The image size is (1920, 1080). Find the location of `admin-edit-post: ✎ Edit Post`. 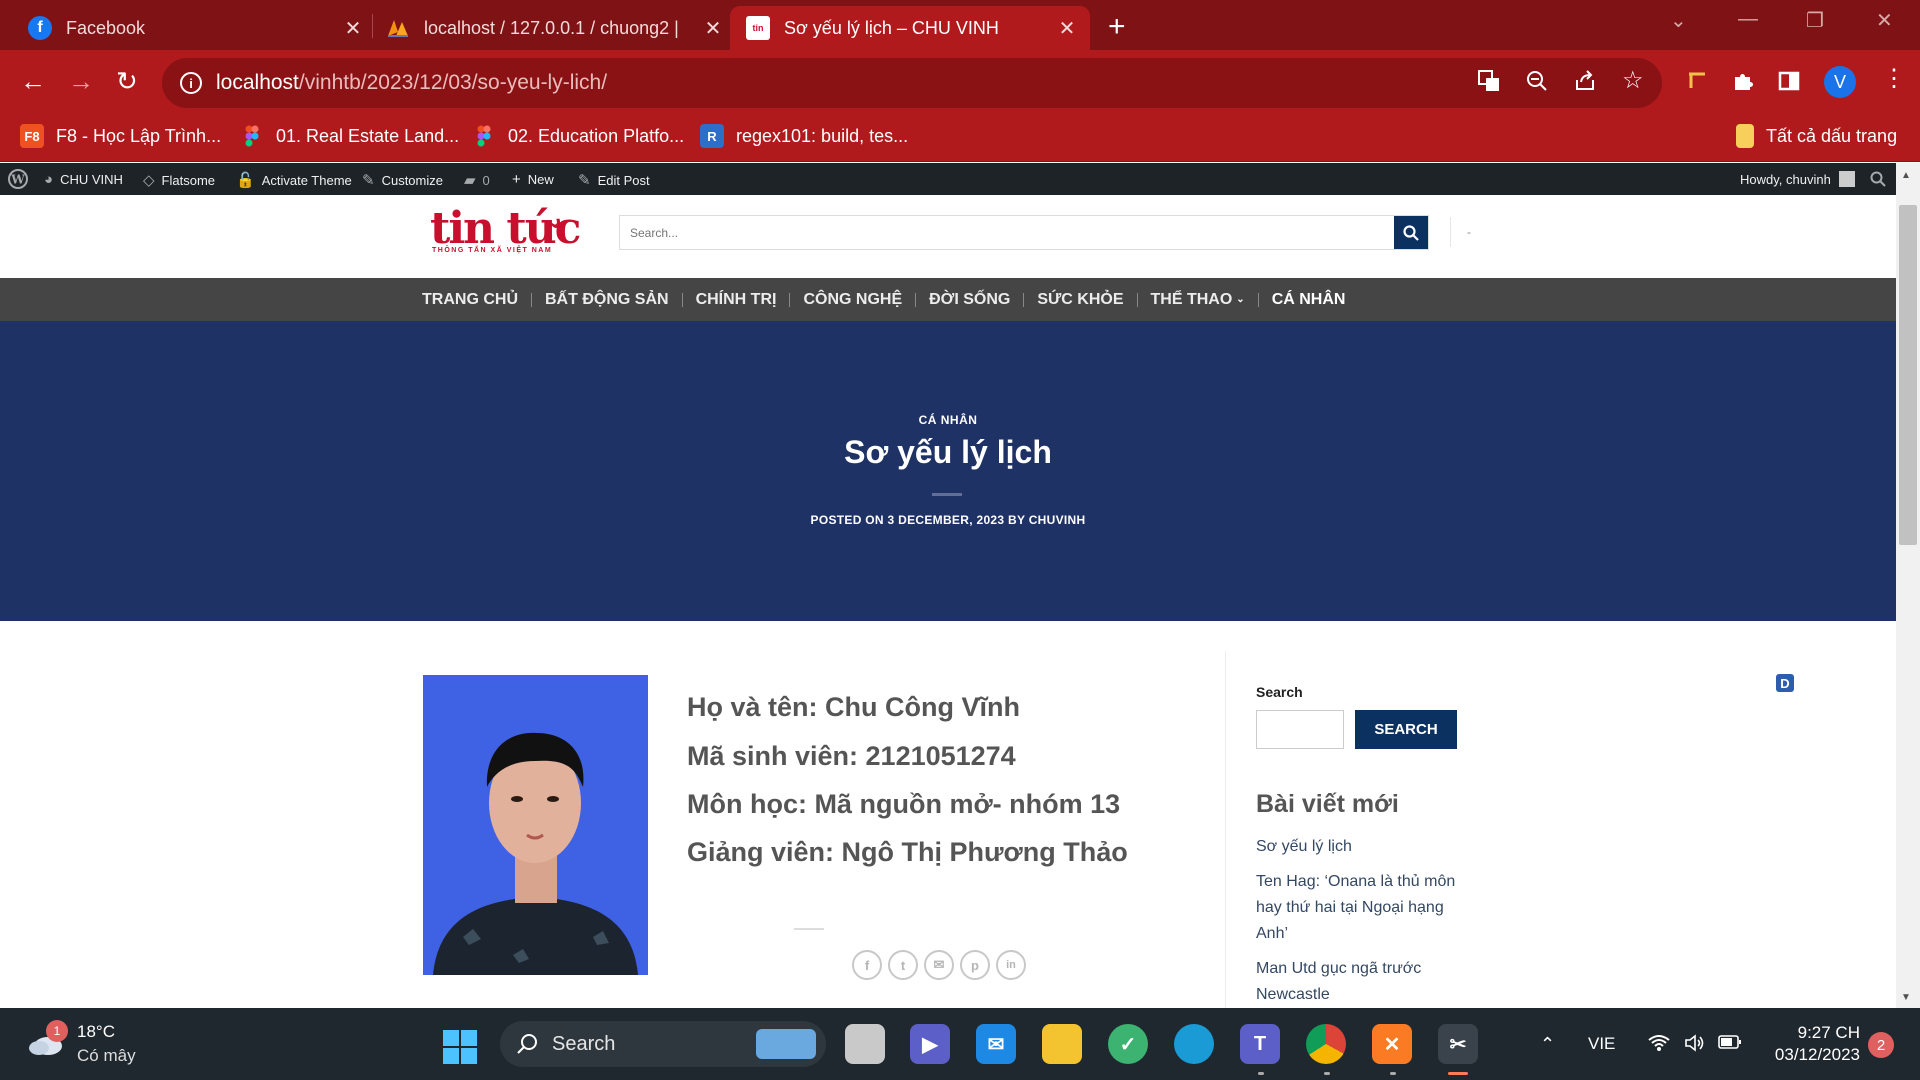

admin-edit-post: ✎ Edit Post is located at coordinates (614, 180).